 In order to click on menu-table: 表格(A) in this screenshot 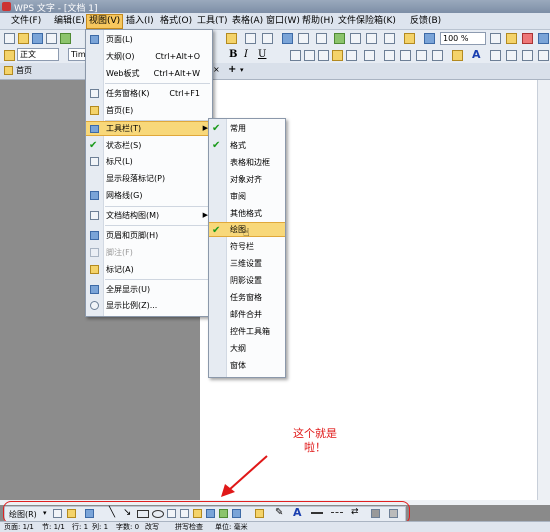, I will do `click(247, 21)`.